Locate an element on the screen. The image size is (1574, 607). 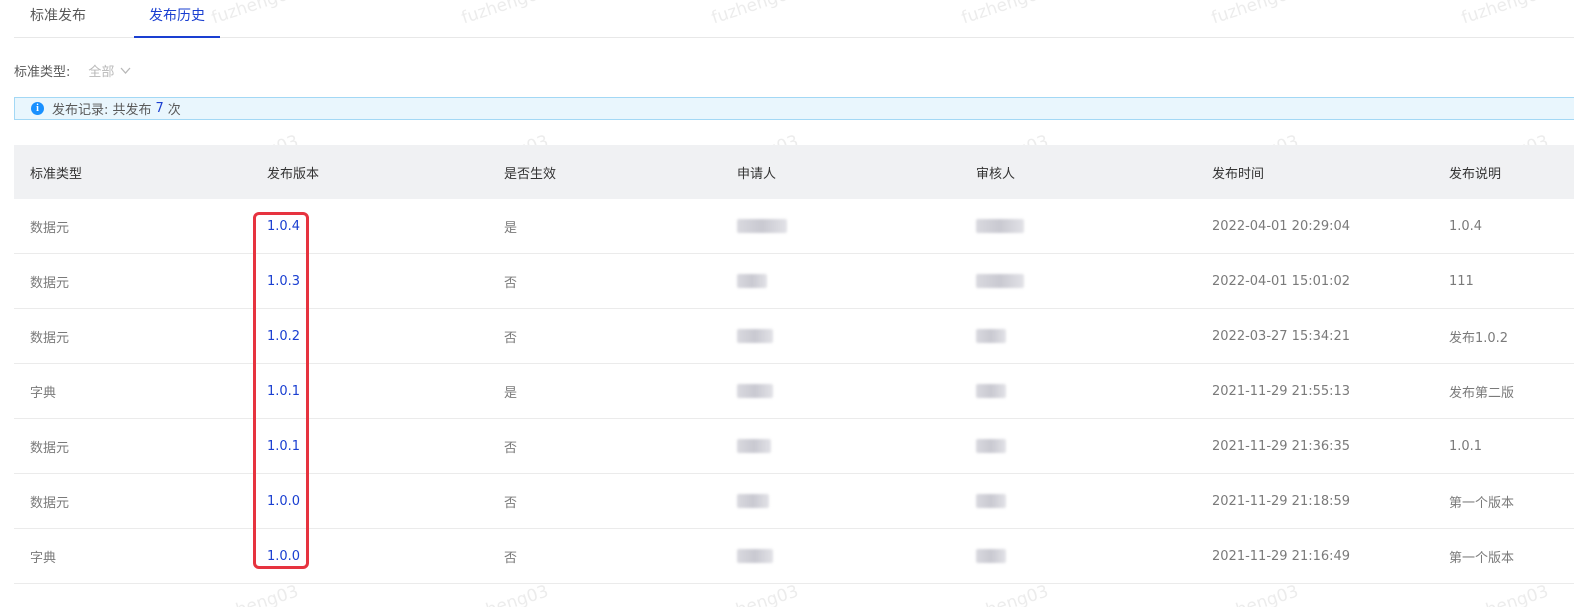
header-applicant: 申请人 is located at coordinates (757, 174).